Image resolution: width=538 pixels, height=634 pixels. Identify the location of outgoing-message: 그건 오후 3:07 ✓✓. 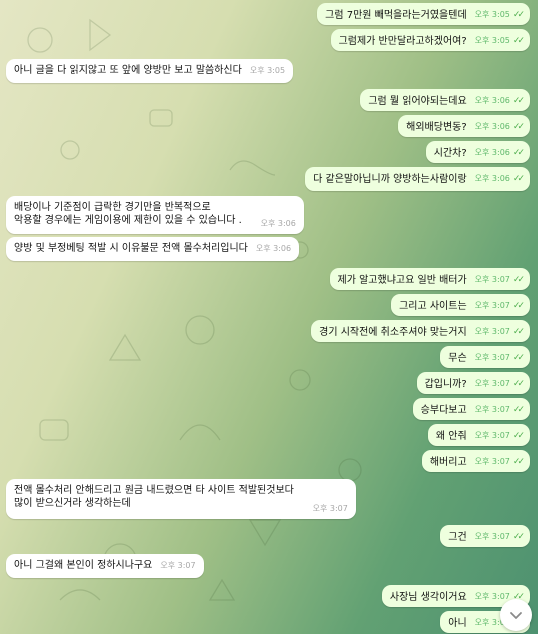
(485, 536).